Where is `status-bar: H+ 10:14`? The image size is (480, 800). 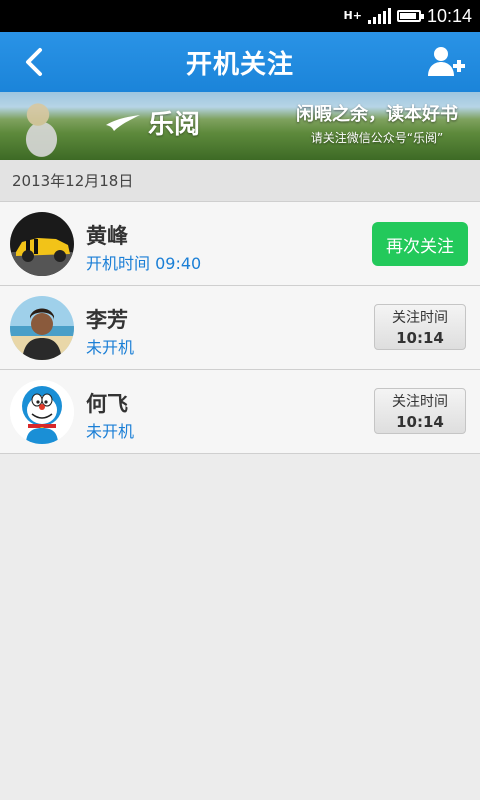
status-bar: H+ 10:14 is located at coordinates (240, 16).